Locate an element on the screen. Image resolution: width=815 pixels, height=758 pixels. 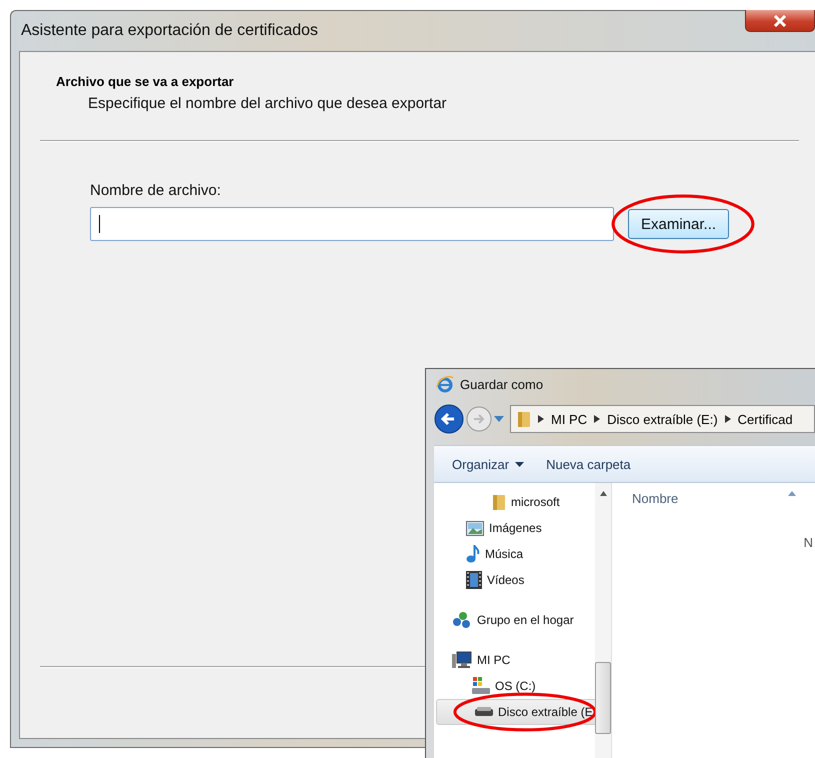
tree-item: Grupo en el hogar is located at coordinates (506, 620).